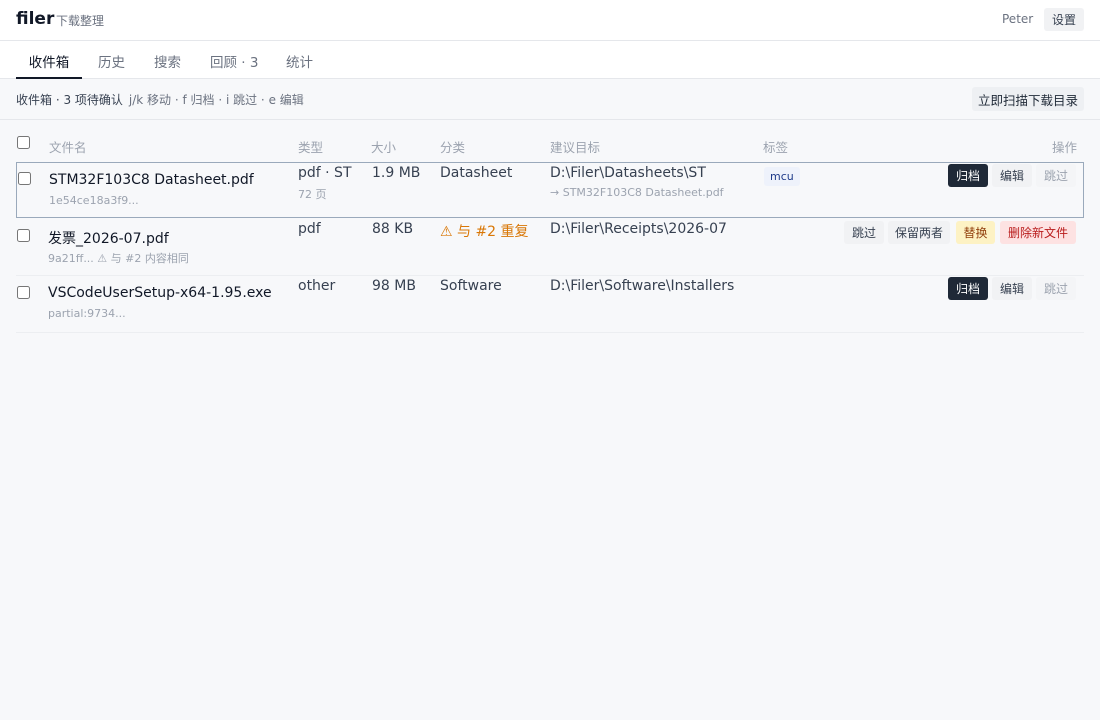  What do you see at coordinates (160, 293) in the screenshot?
I see `file-name: VSCodeUserSetup-x64-1.95.exe` at bounding box center [160, 293].